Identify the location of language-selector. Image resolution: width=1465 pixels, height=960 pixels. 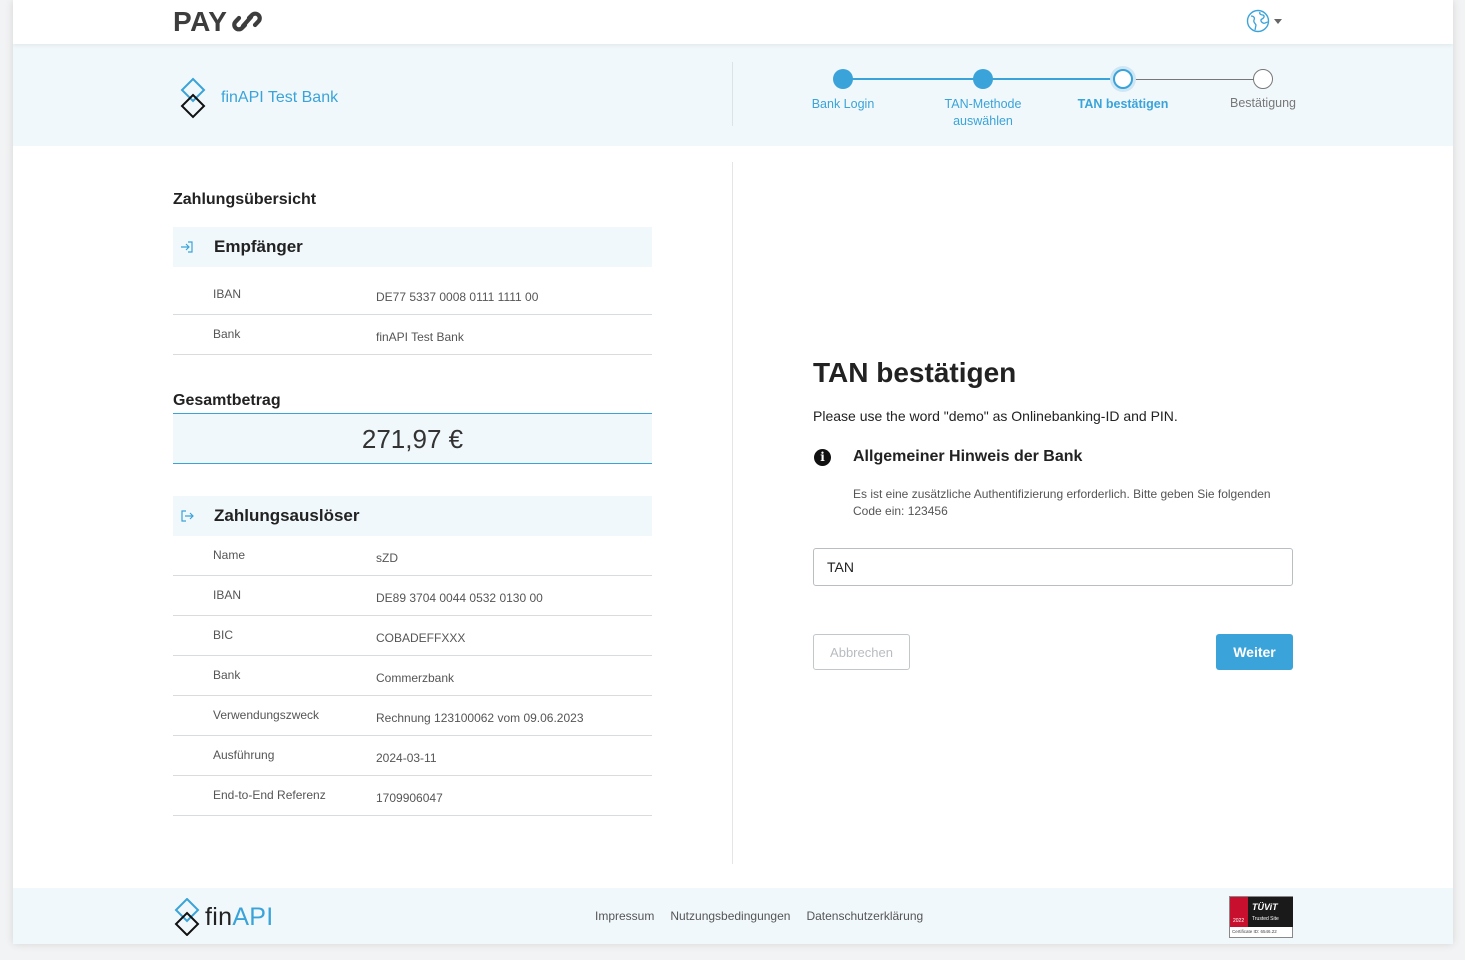
(1264, 21).